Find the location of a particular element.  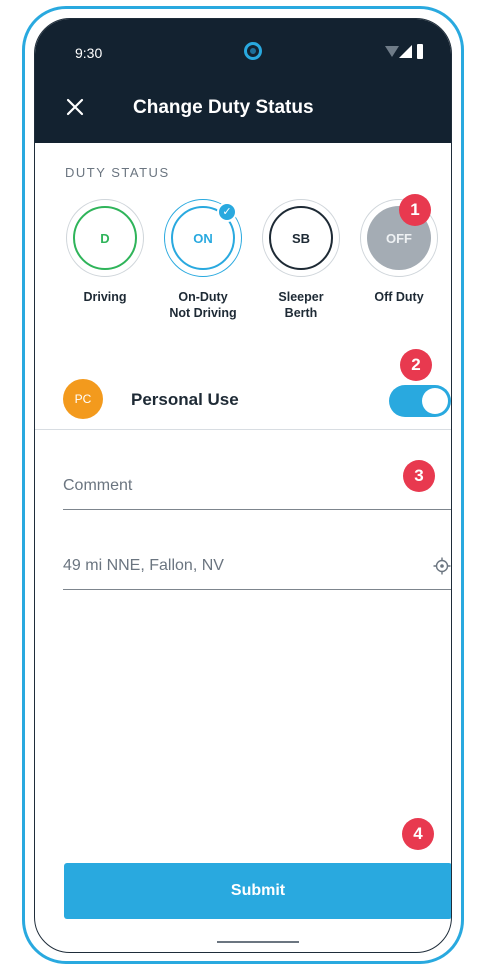

on-duty-label-line2: Not Driving is located at coordinates (203, 313).